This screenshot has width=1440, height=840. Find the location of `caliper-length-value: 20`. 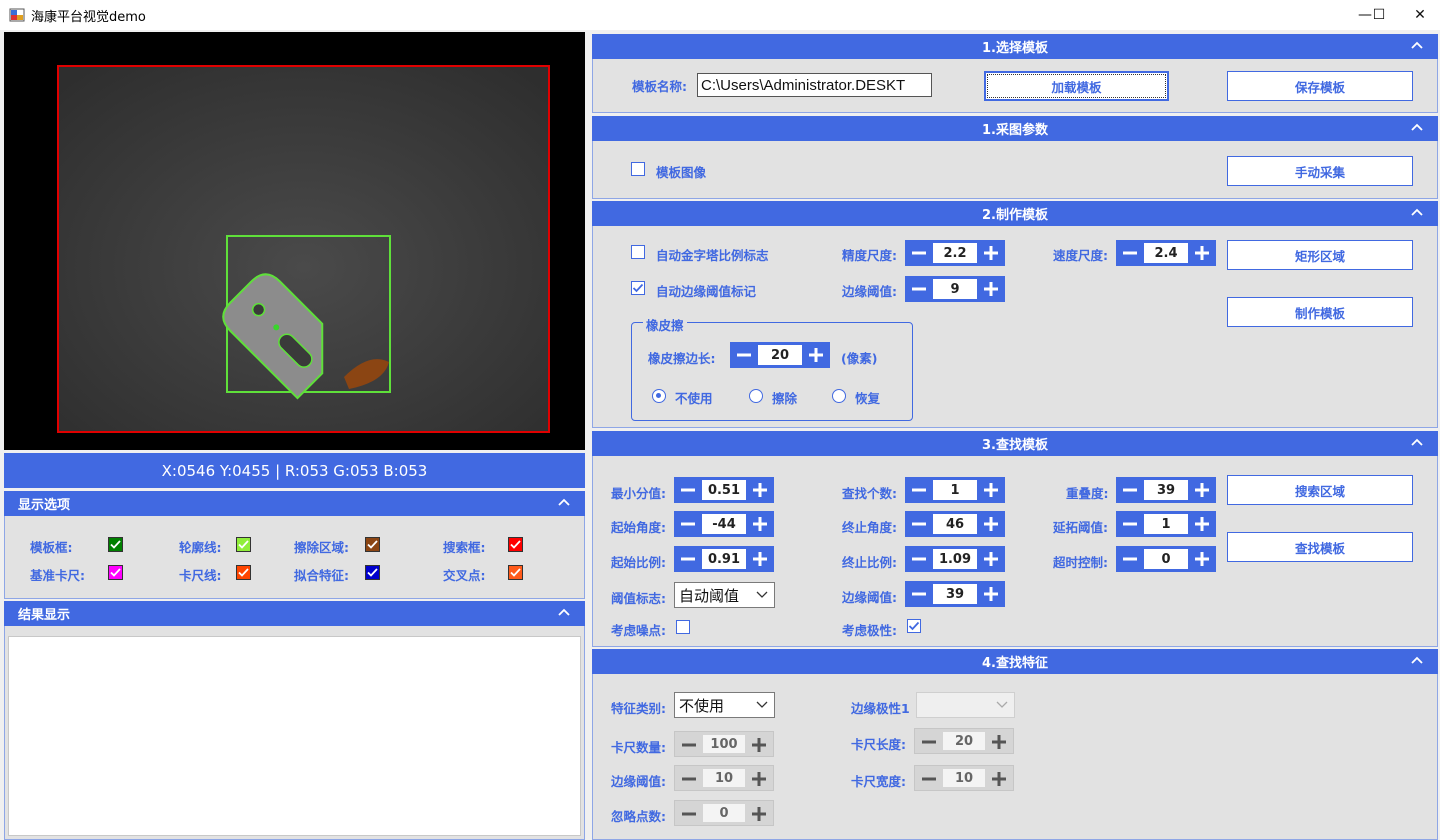

caliper-length-value: 20 is located at coordinates (964, 741).